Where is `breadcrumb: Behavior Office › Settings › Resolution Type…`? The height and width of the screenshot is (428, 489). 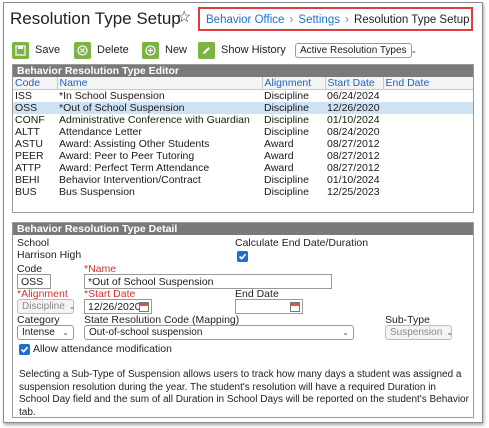 breadcrumb: Behavior Office › Settings › Resolution Type… is located at coordinates (335, 19).